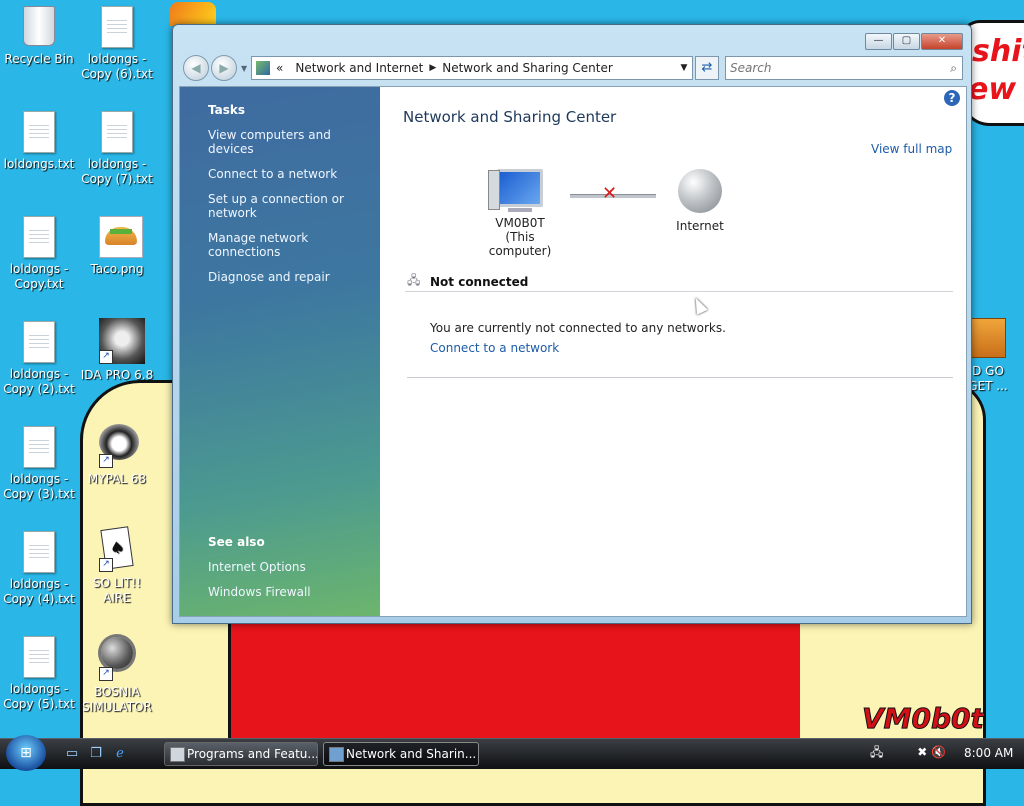 The height and width of the screenshot is (806, 1024). I want to click on task-manage-connections: Manage network connections, so click(280, 245).